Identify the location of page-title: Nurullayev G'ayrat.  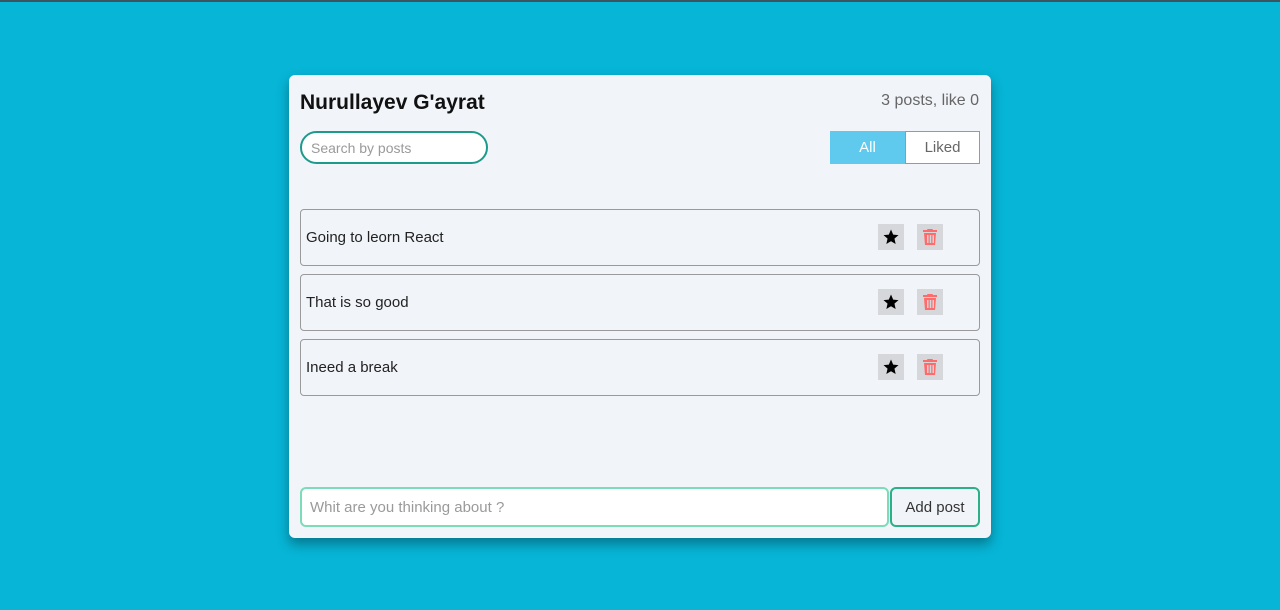
(392, 102).